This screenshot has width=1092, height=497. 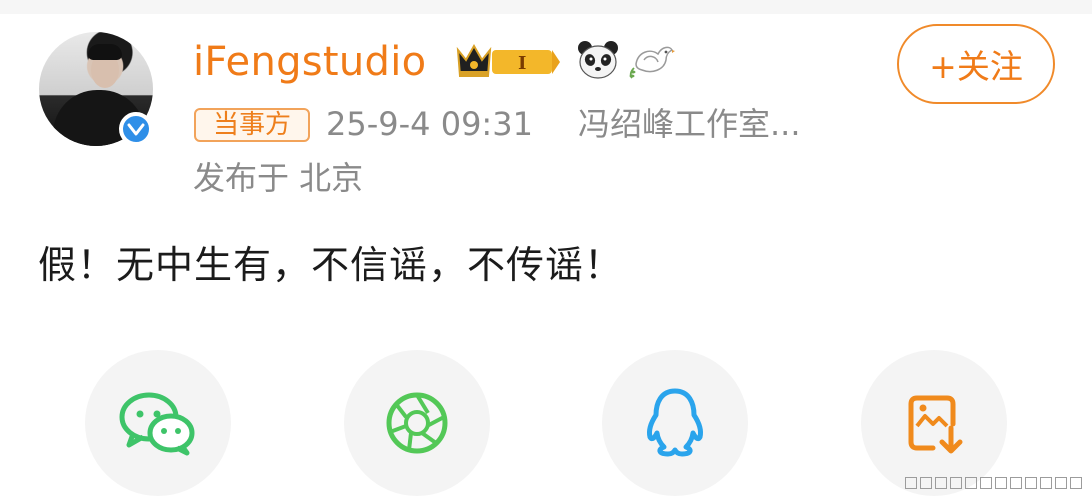 I want to click on share-moments-button, so click(x=417, y=423).